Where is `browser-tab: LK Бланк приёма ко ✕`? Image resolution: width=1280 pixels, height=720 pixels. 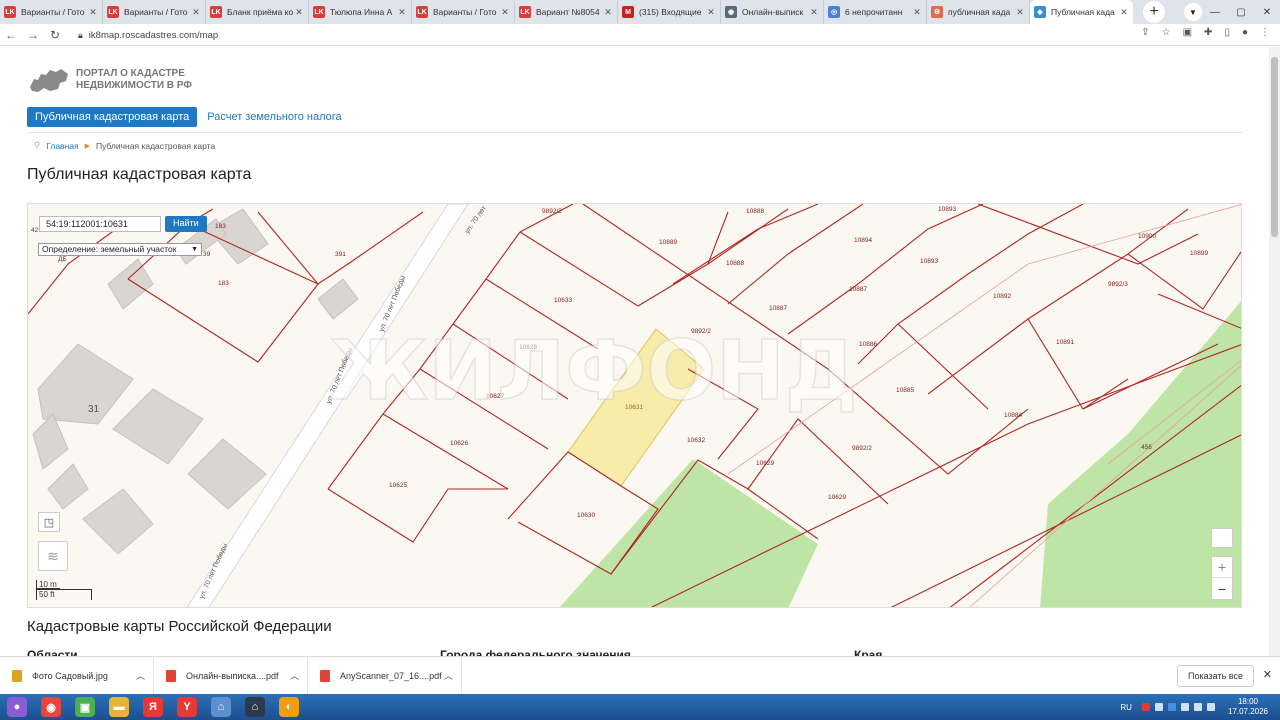 browser-tab: LK Бланк приёма ко ✕ is located at coordinates (257, 12).